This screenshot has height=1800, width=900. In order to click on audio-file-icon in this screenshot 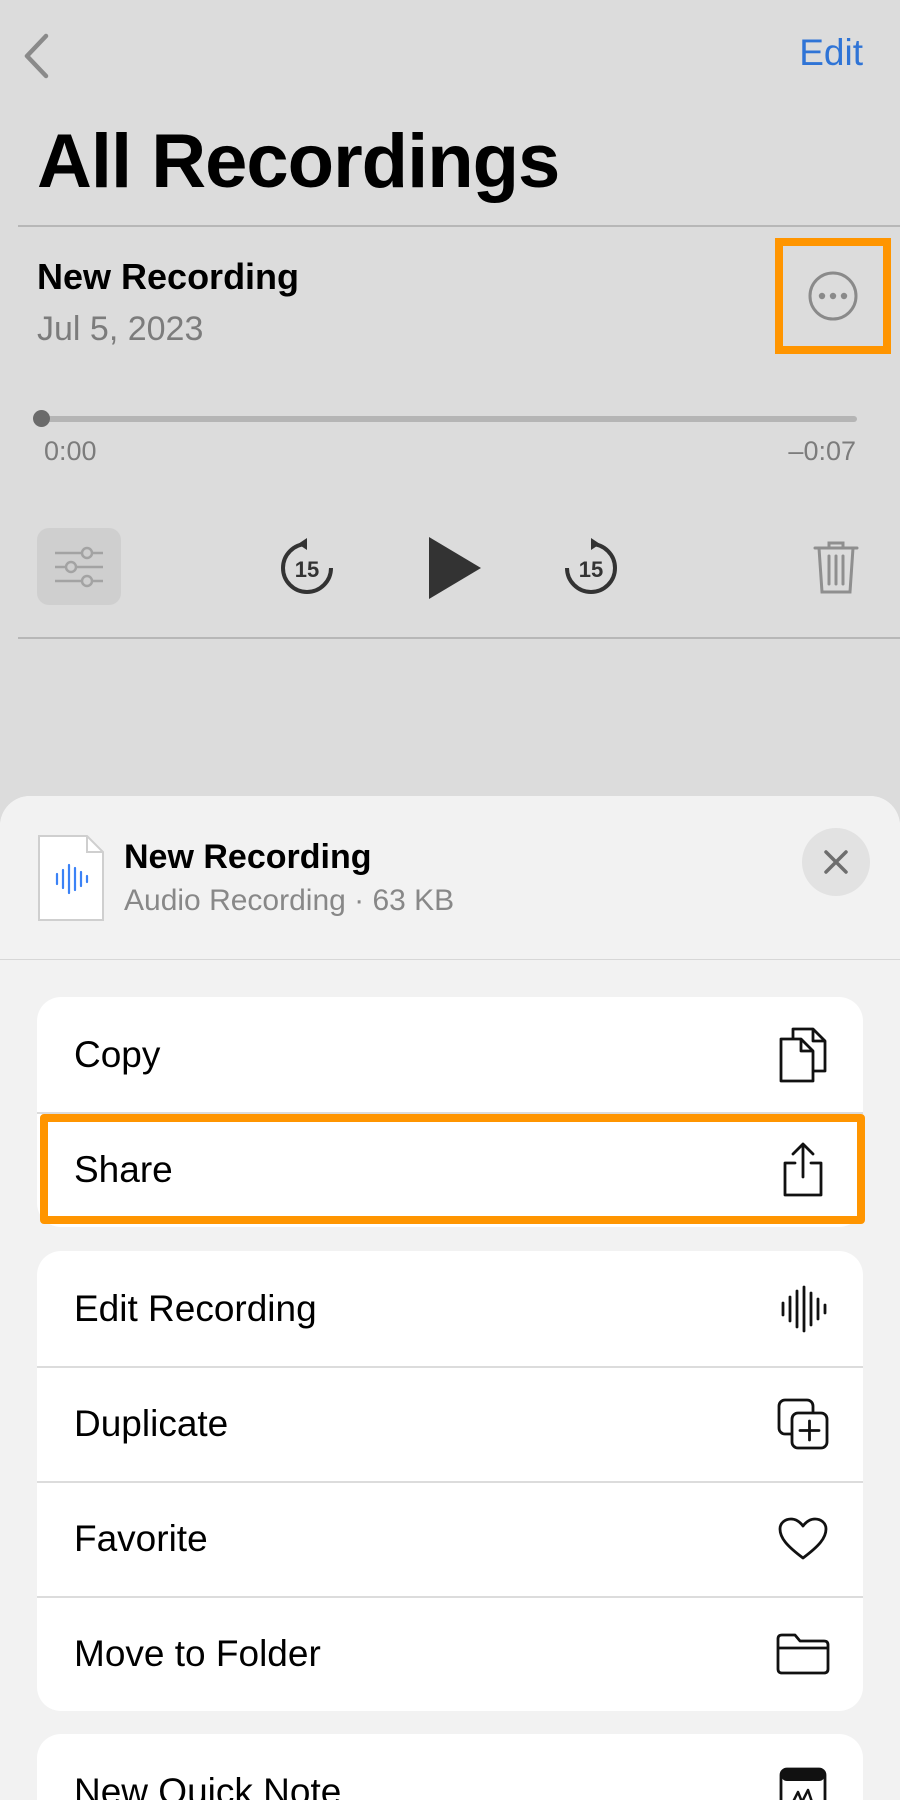, I will do `click(71, 878)`.